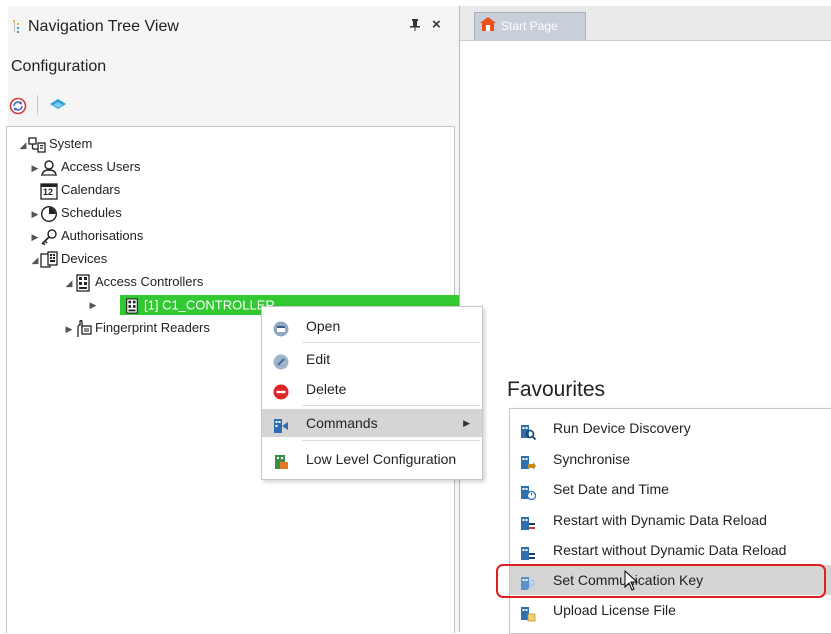 The width and height of the screenshot is (831, 634). Describe the element at coordinates (488, 24) in the screenshot. I see `home-icon` at that location.